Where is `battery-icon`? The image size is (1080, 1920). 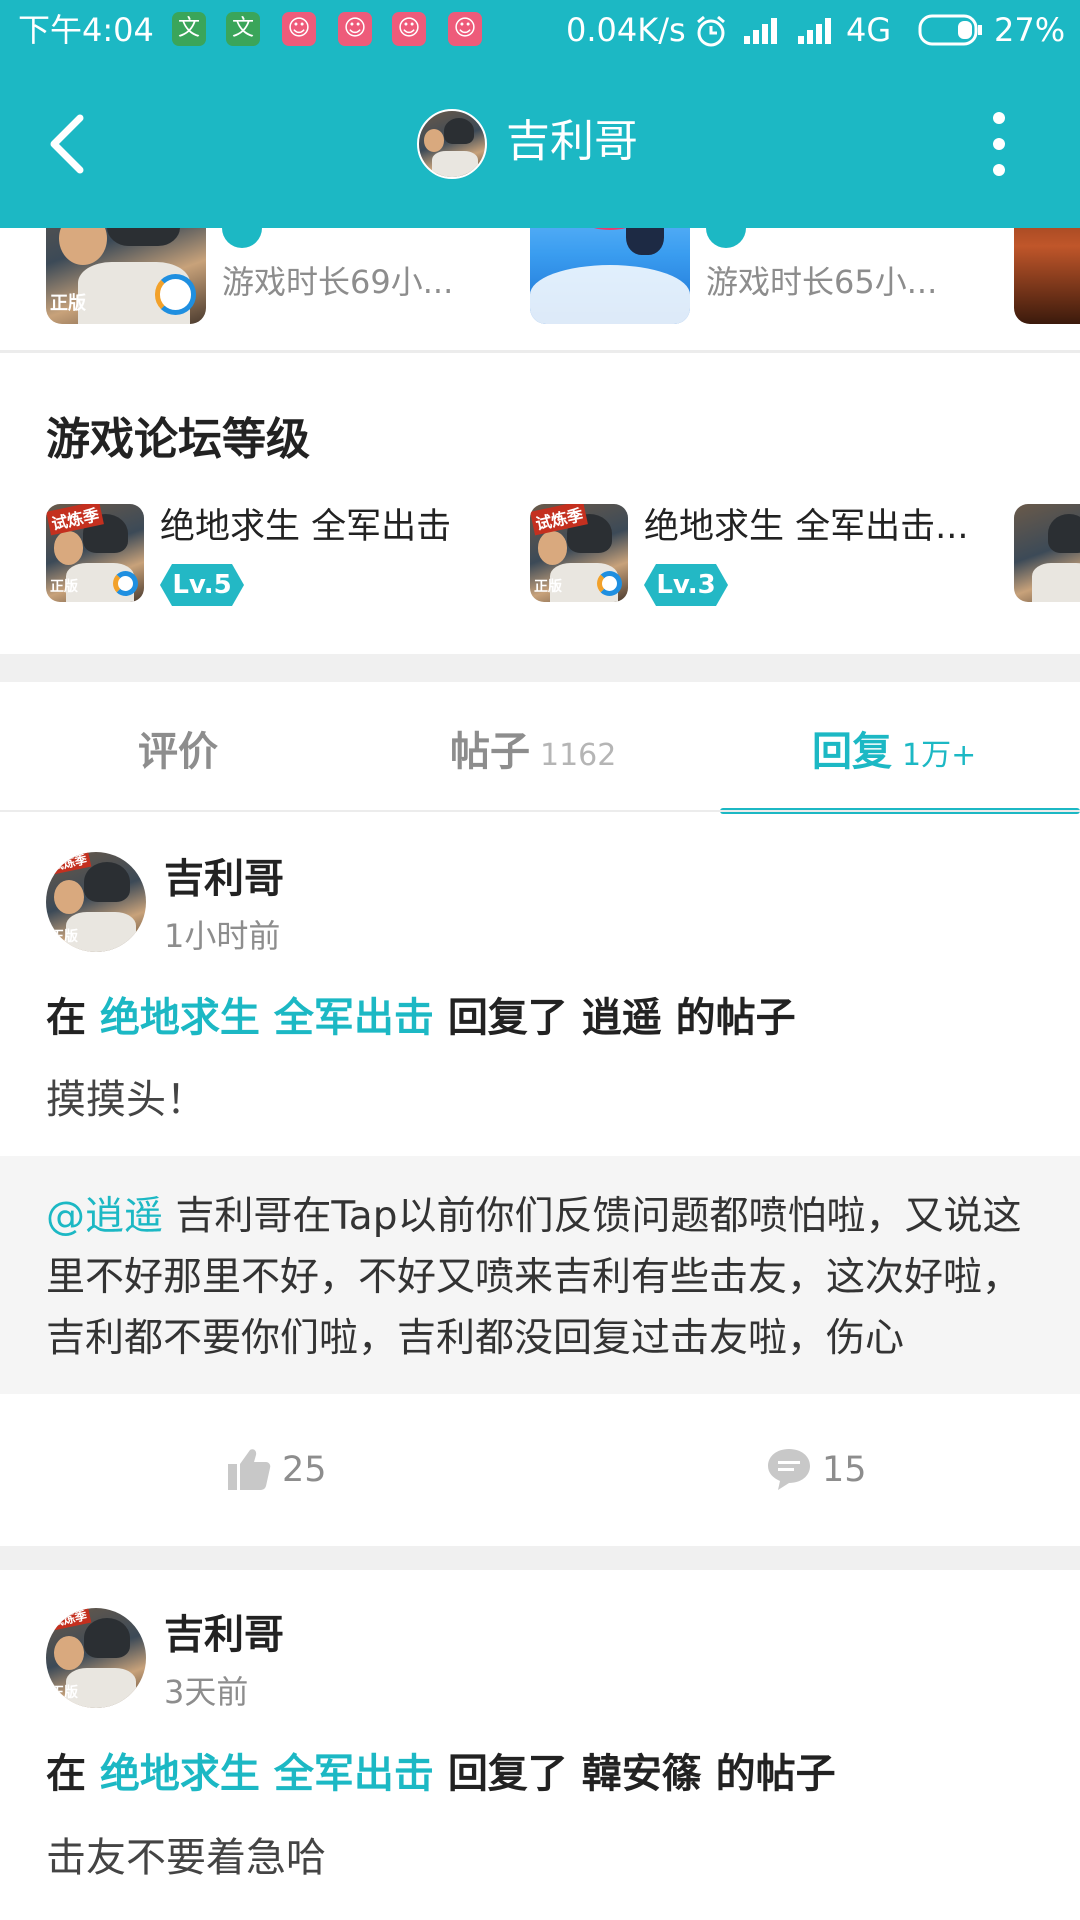 battery-icon is located at coordinates (950, 30).